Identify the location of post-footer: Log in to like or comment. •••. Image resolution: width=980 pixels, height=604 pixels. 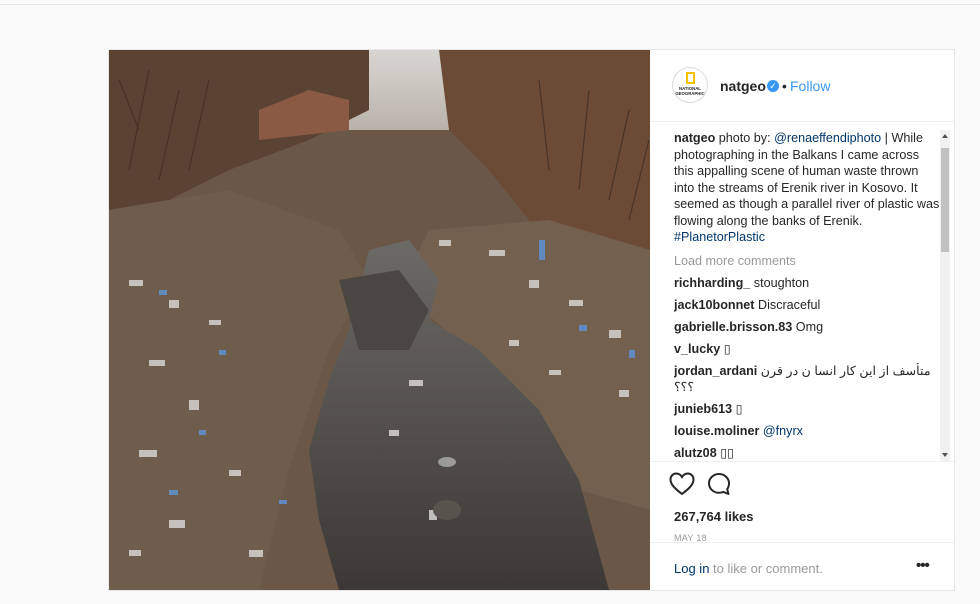
(802, 566).